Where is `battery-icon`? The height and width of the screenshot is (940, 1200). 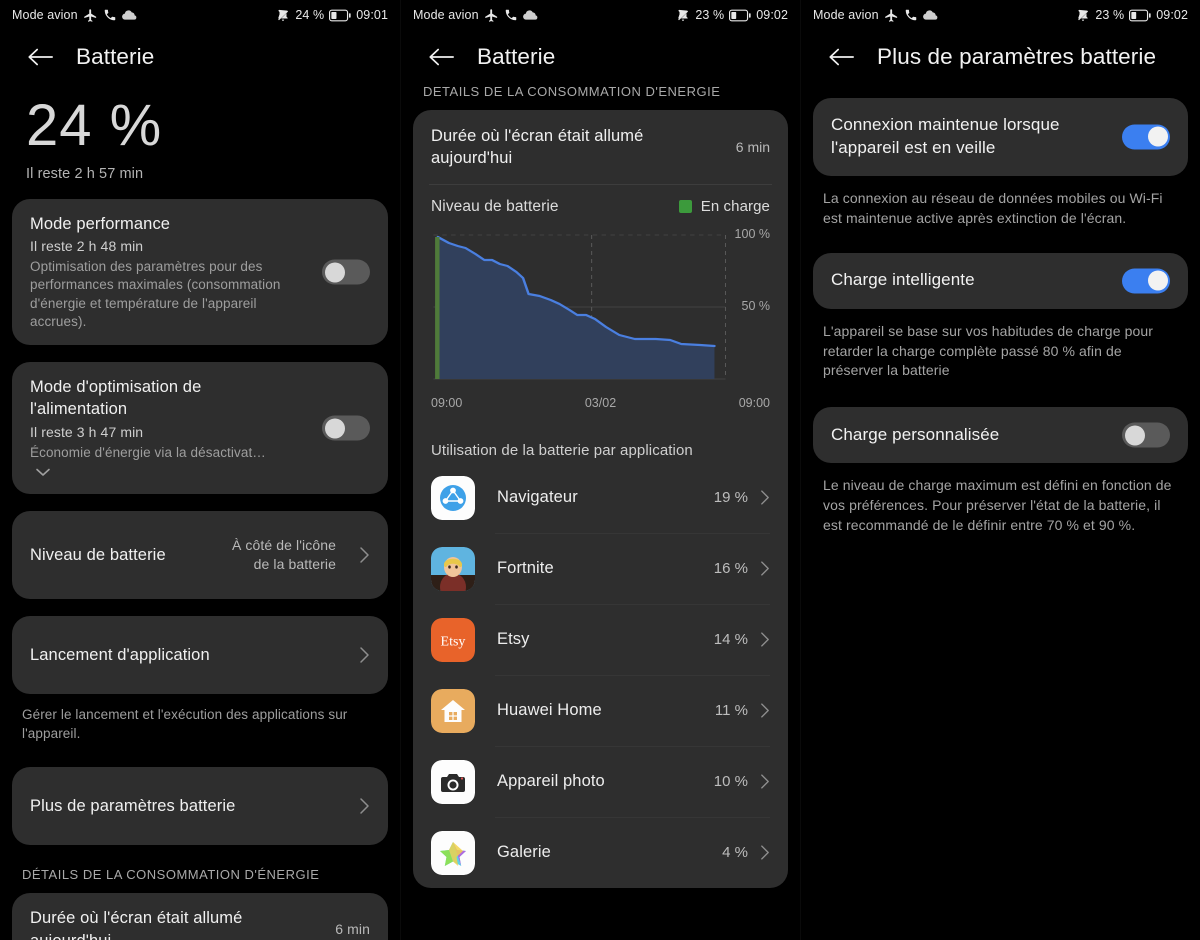 battery-icon is located at coordinates (1140, 15).